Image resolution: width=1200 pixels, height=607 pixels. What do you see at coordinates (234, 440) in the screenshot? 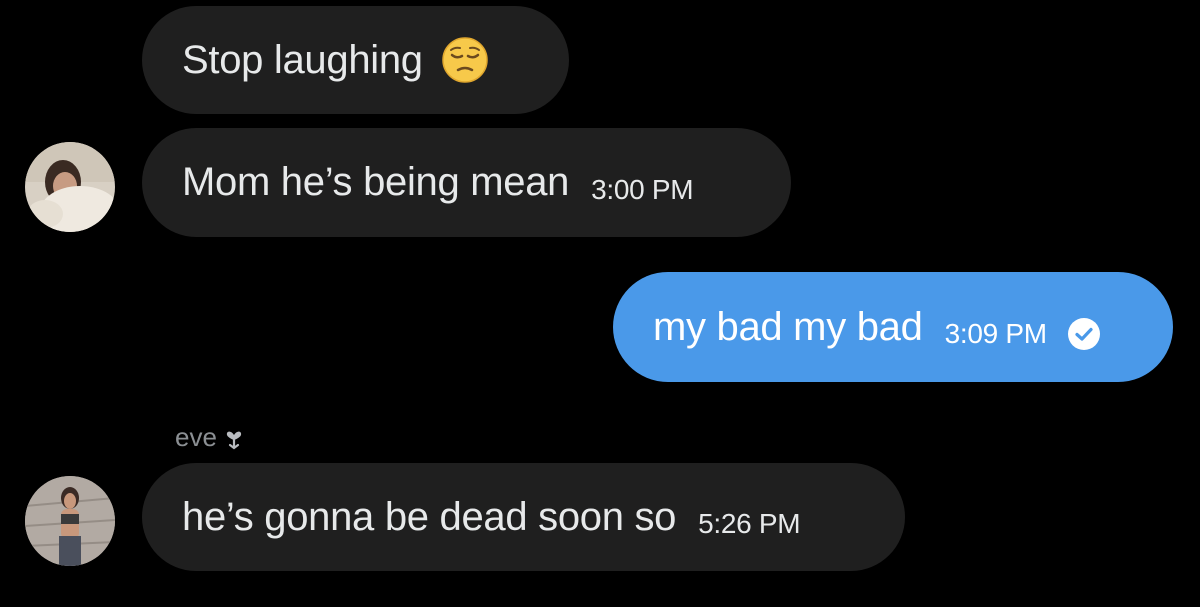
I see `heart-emoji` at bounding box center [234, 440].